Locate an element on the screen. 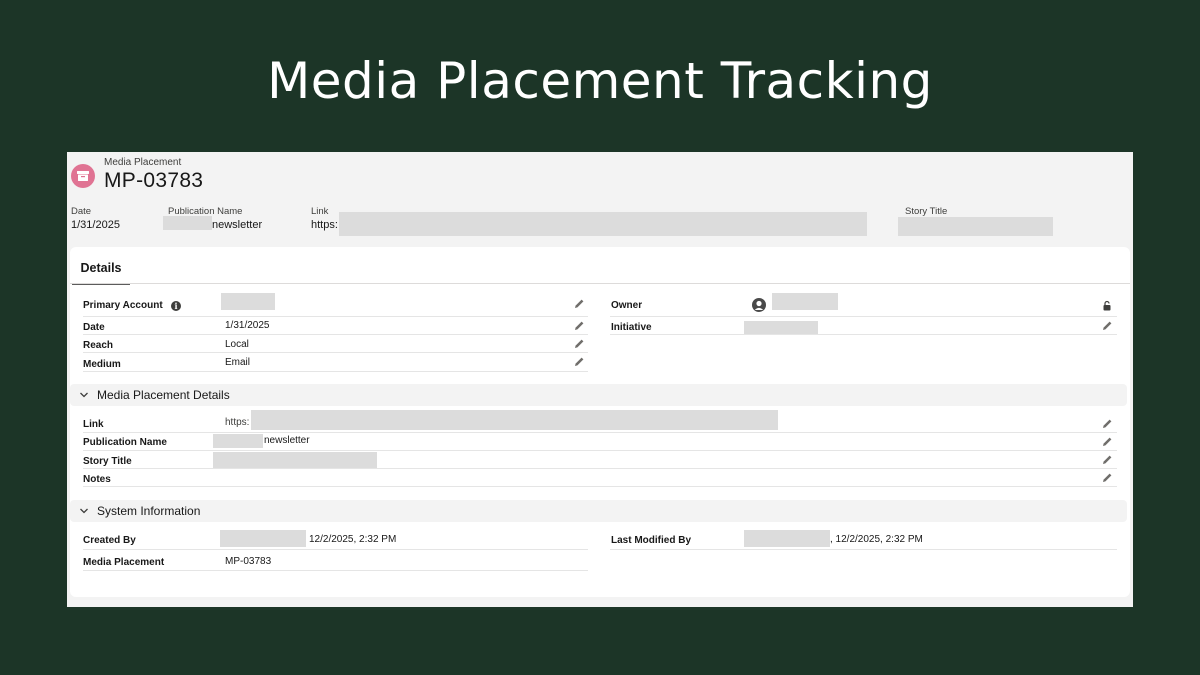 The width and height of the screenshot is (1200, 675). highlight-link-value: https: is located at coordinates (324, 225).